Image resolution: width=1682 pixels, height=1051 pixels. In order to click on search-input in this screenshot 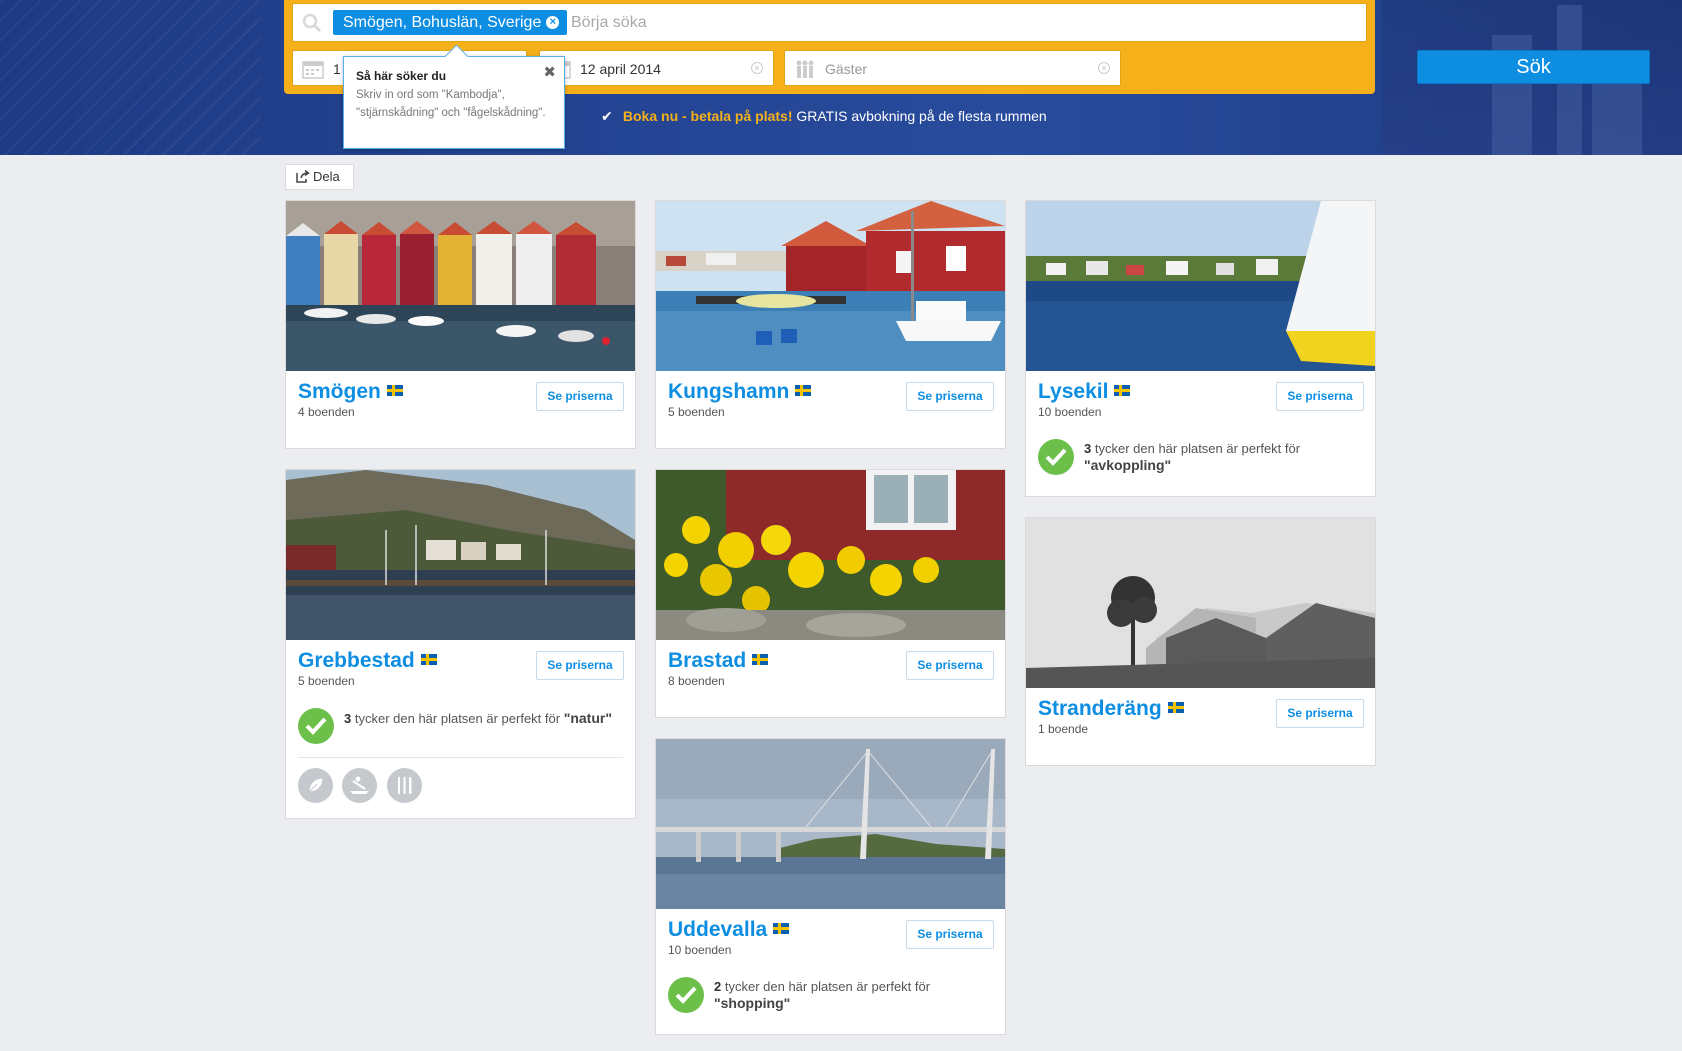, I will do `click(956, 23)`.